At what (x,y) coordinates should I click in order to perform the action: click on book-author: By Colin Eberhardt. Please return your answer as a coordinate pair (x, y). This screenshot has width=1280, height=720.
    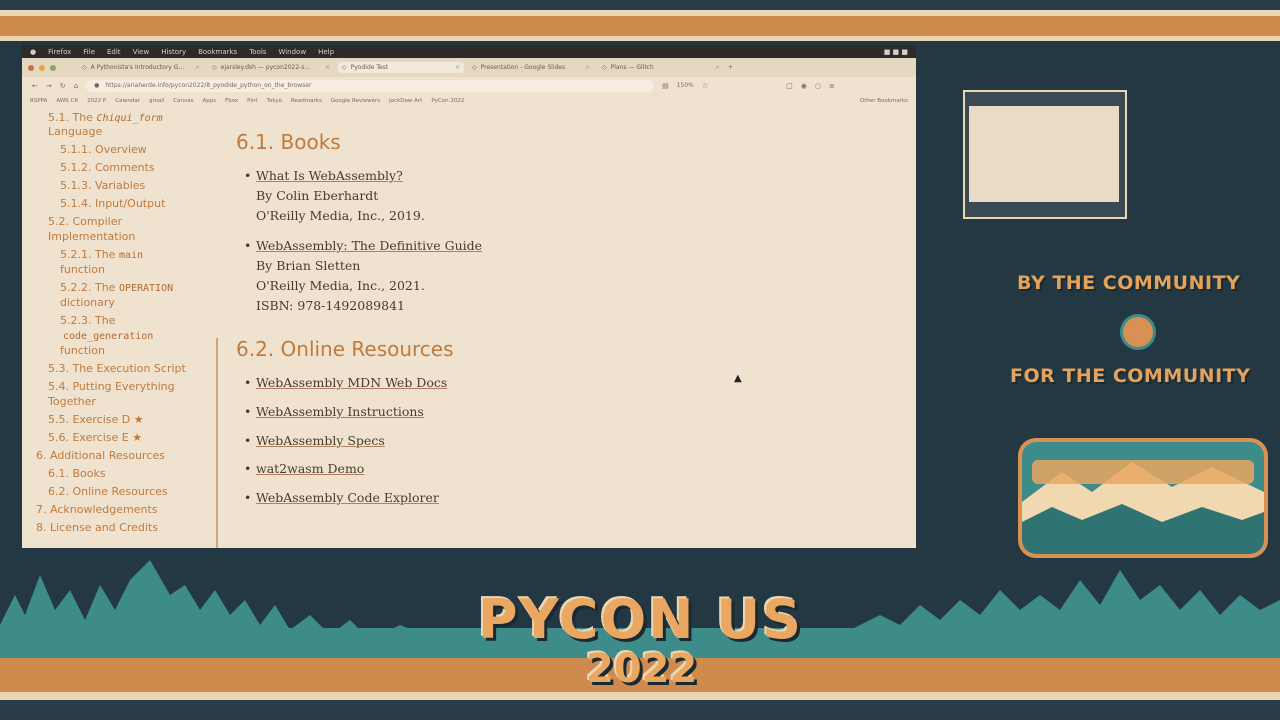
    Looking at the image, I should click on (317, 195).